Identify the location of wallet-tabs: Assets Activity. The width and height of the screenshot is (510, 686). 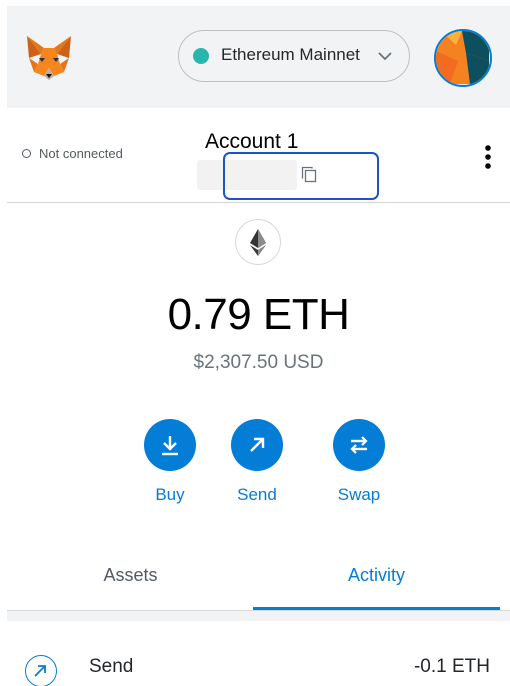
(258, 577).